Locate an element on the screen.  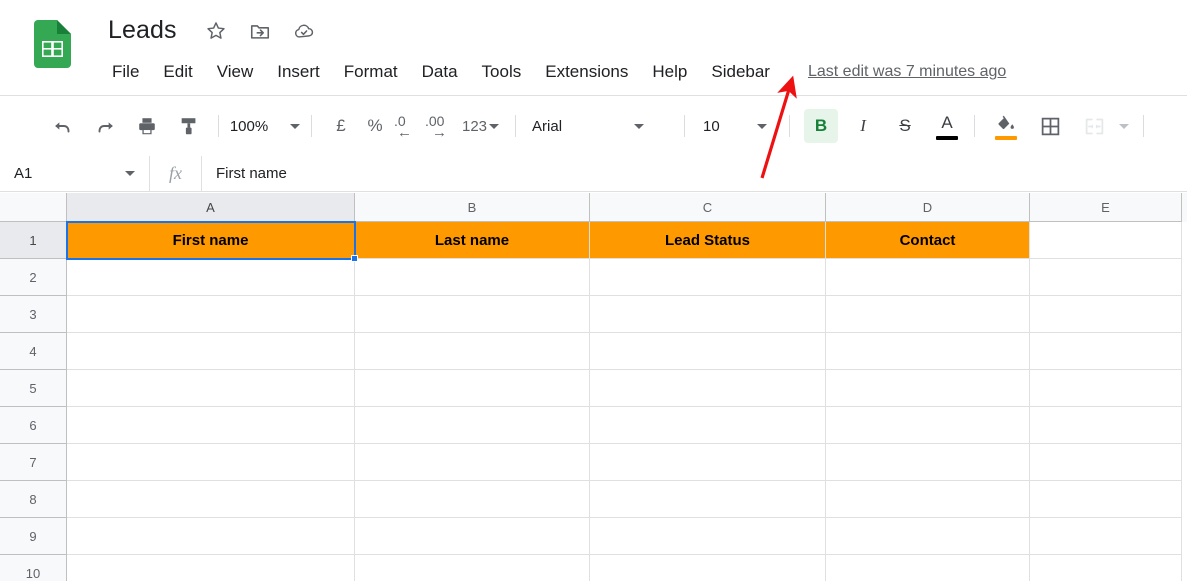
font-size-selector: 10 is located at coordinates (737, 126).